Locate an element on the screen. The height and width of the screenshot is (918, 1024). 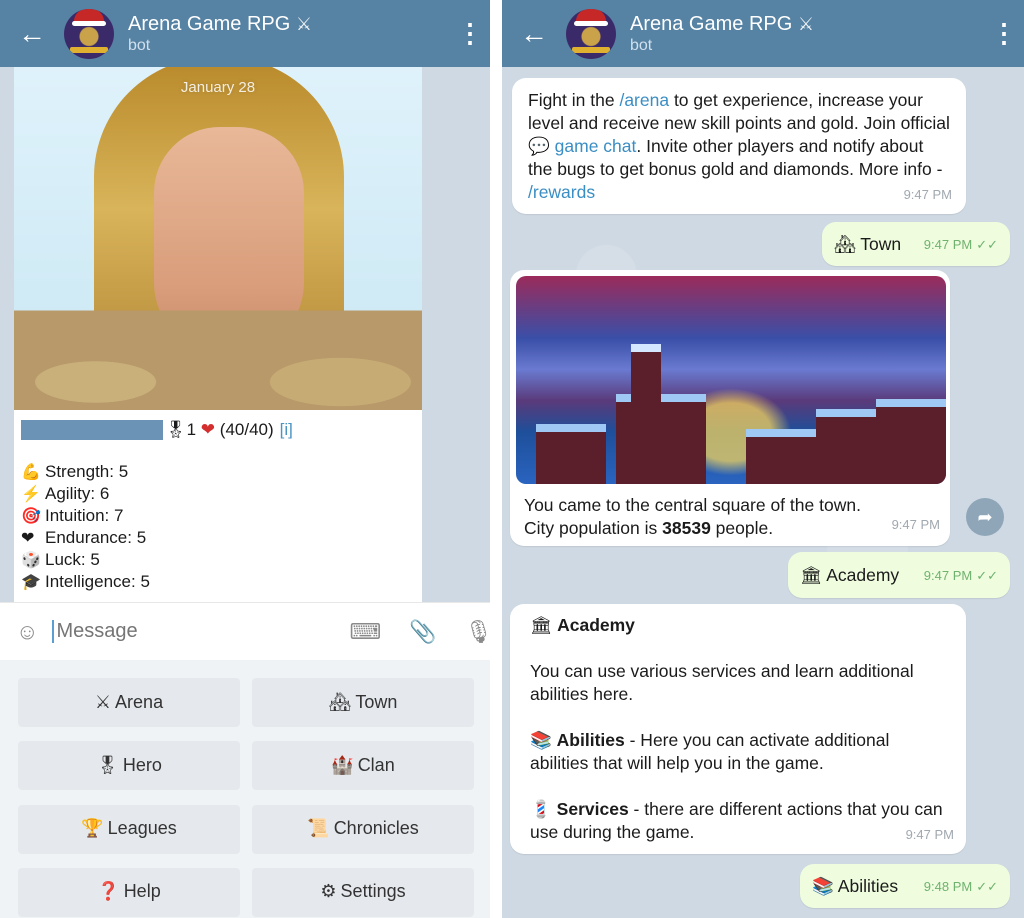
microphone-icon: 🎙 is located at coordinates (477, 632).